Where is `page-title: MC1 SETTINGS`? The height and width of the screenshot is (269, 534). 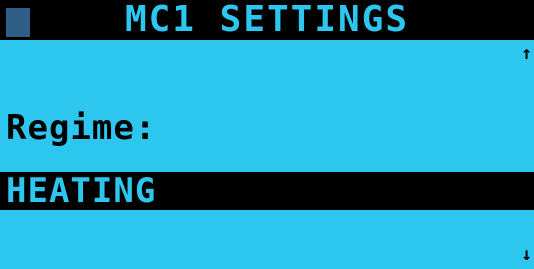
page-title: MC1 SETTINGS is located at coordinates (267, 20).